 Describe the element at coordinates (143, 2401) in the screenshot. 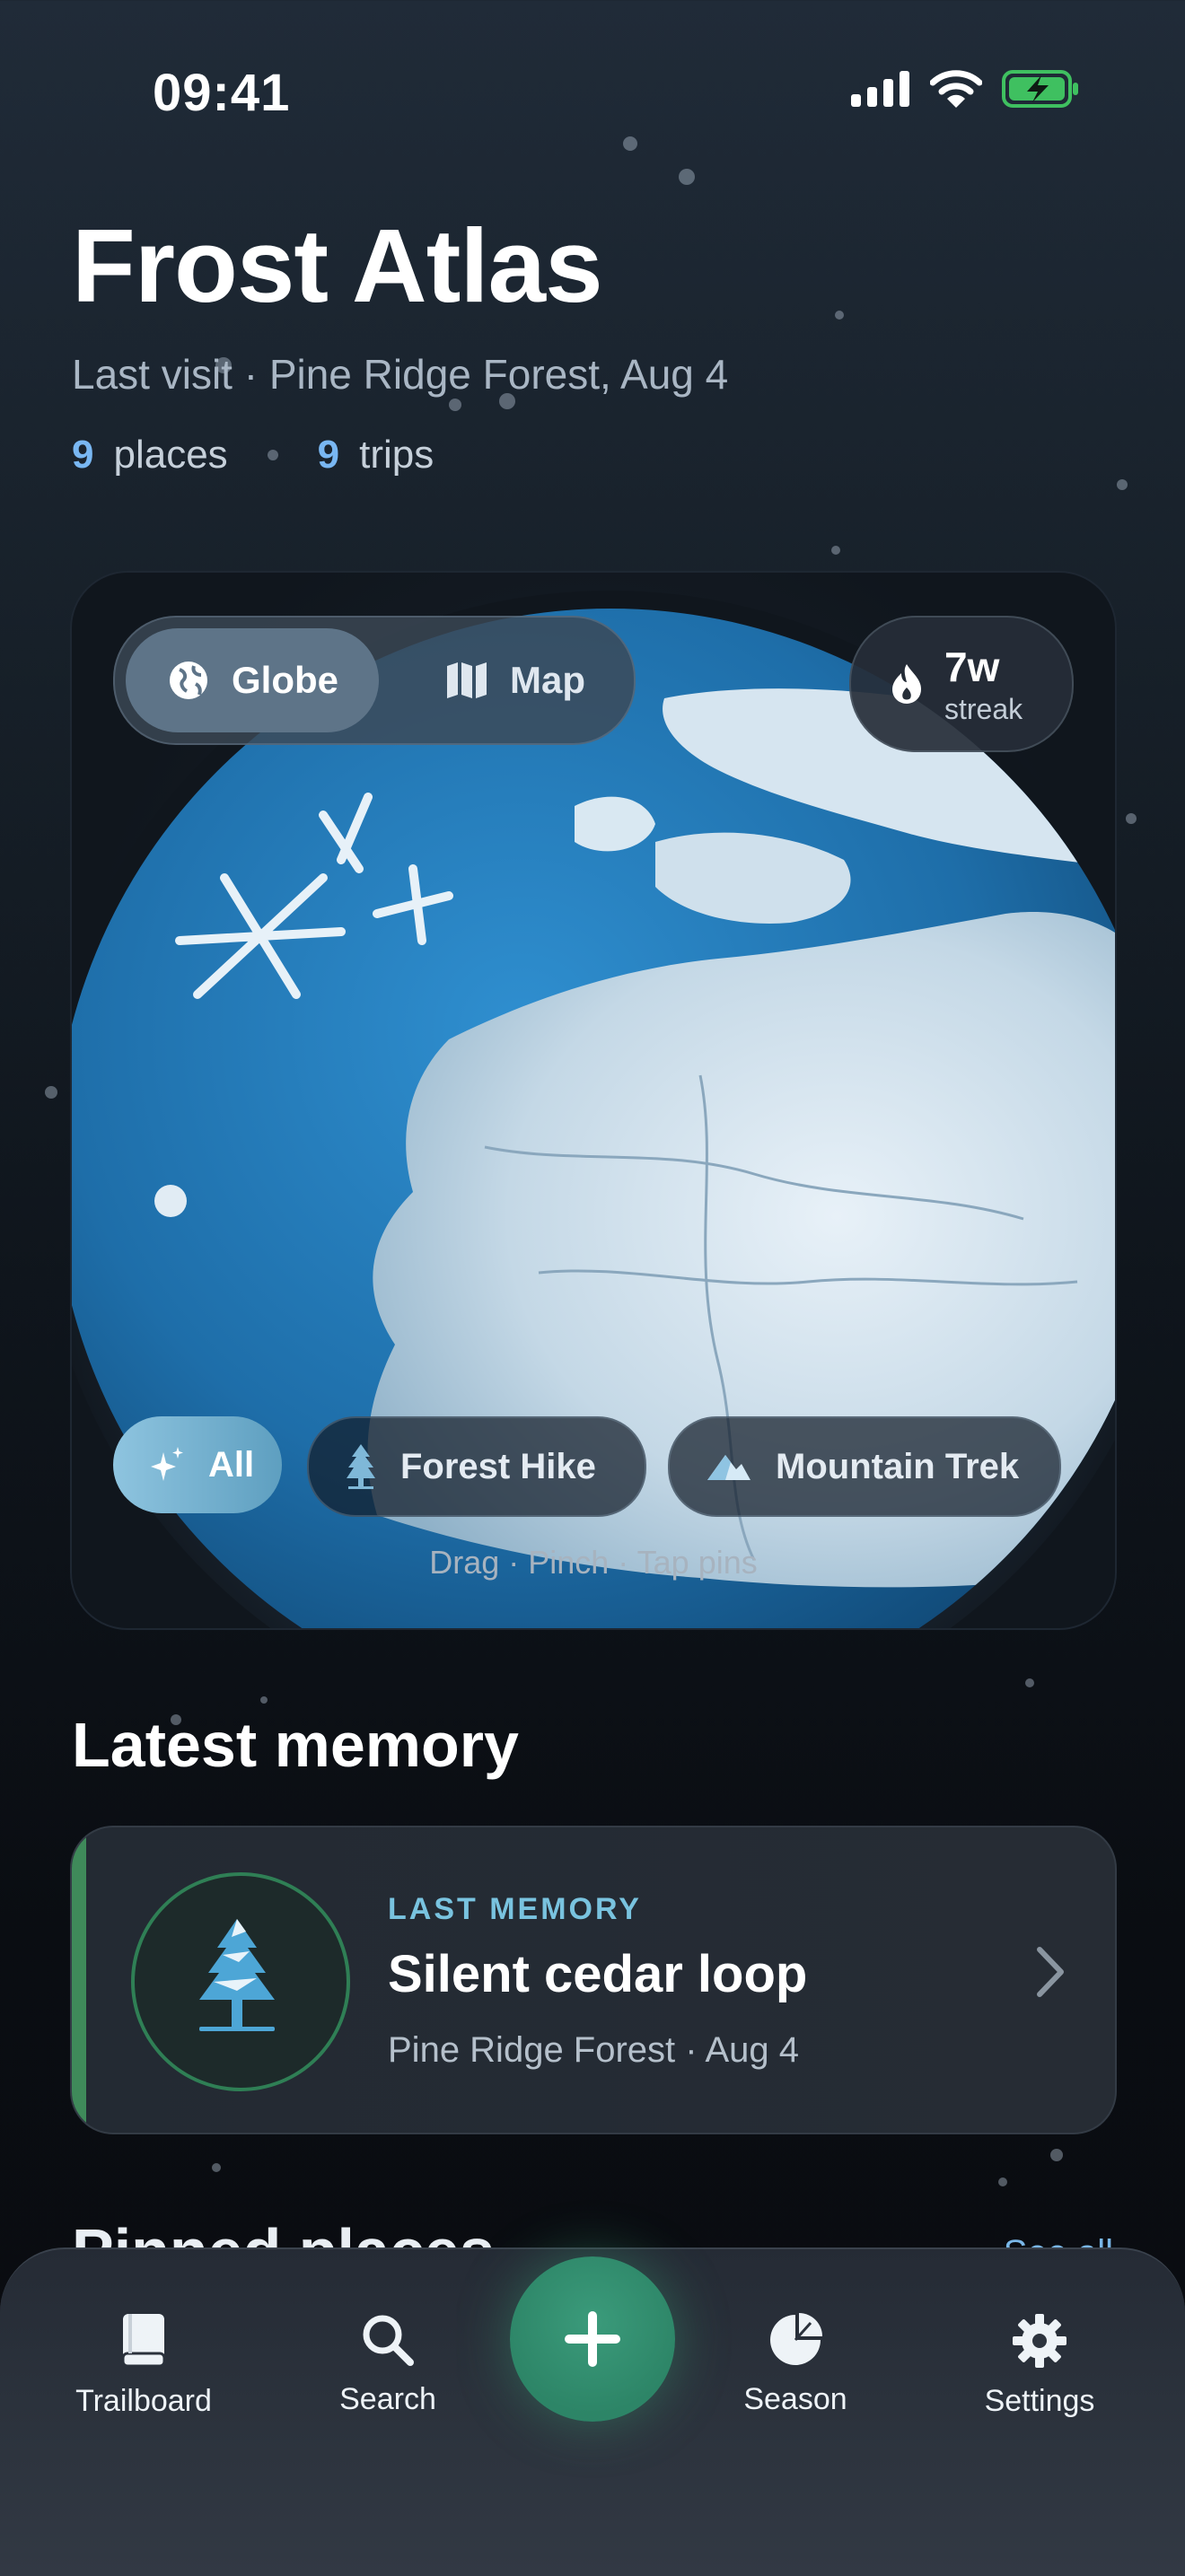

I see `tab-trailboard-label: Trailboard` at that location.